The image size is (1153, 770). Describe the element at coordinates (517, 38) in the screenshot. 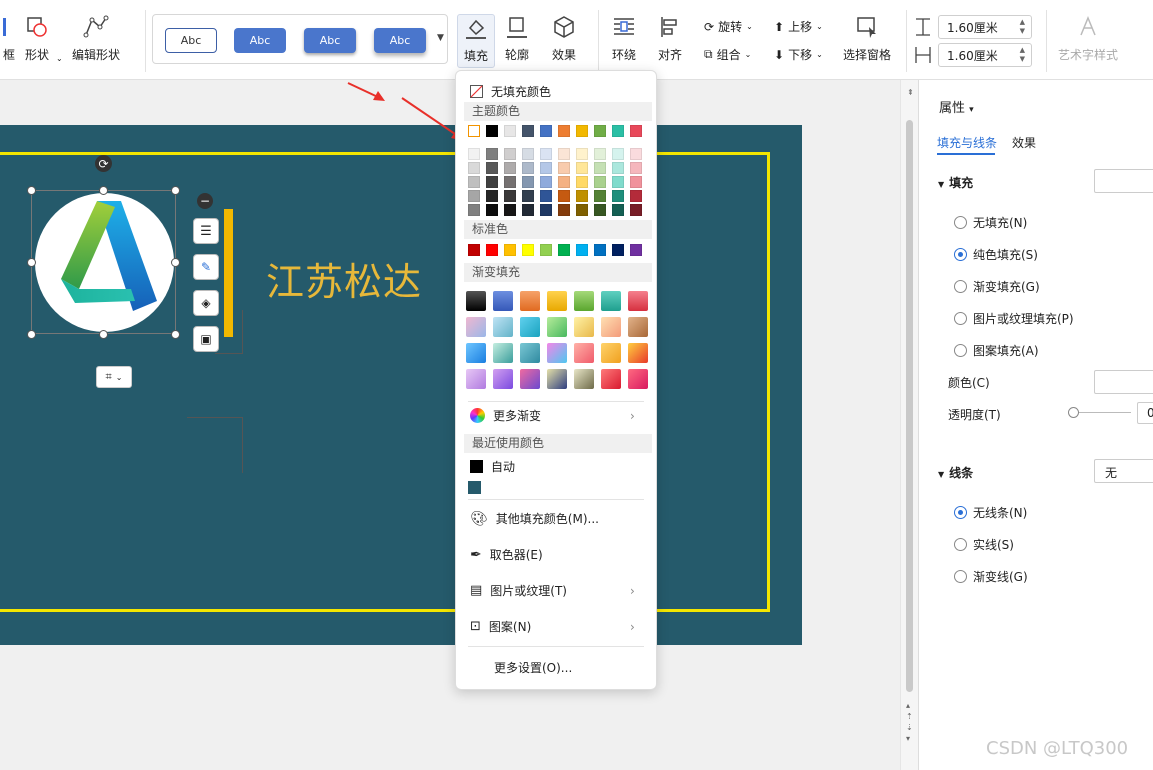

I see `outline-button: 轮廓` at that location.